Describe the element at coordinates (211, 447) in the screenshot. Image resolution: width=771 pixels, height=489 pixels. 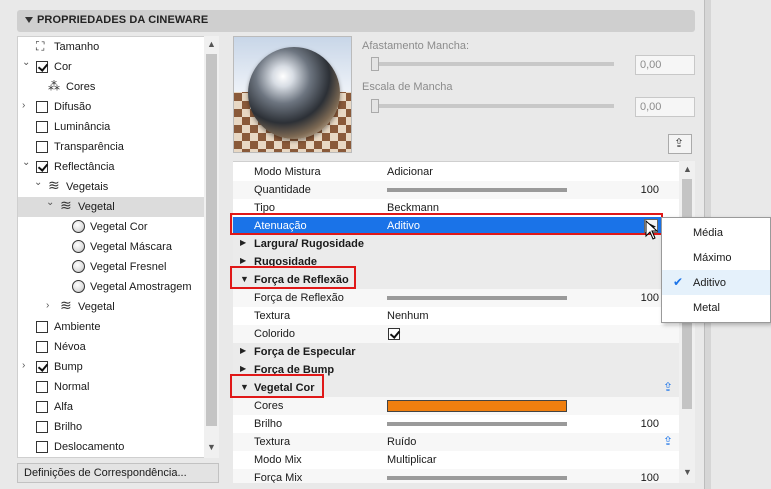
I see `scroll-down-icon: ▼` at that location.